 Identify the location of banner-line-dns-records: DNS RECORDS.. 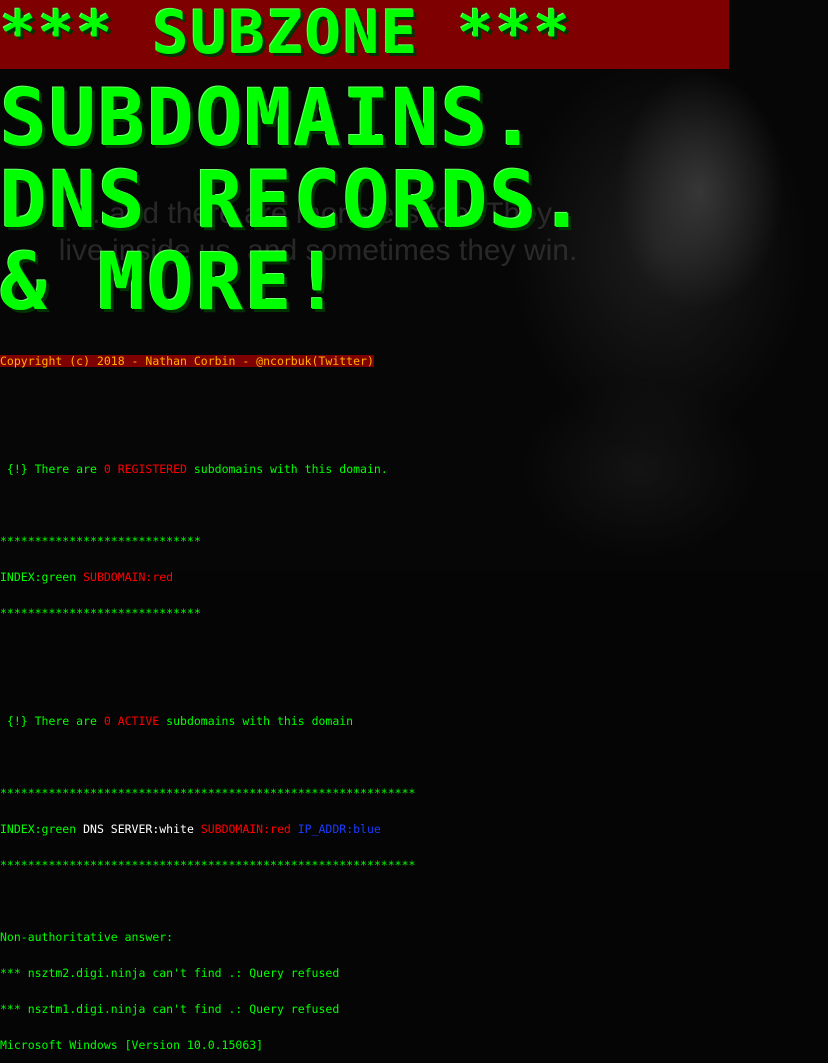
(294, 201).